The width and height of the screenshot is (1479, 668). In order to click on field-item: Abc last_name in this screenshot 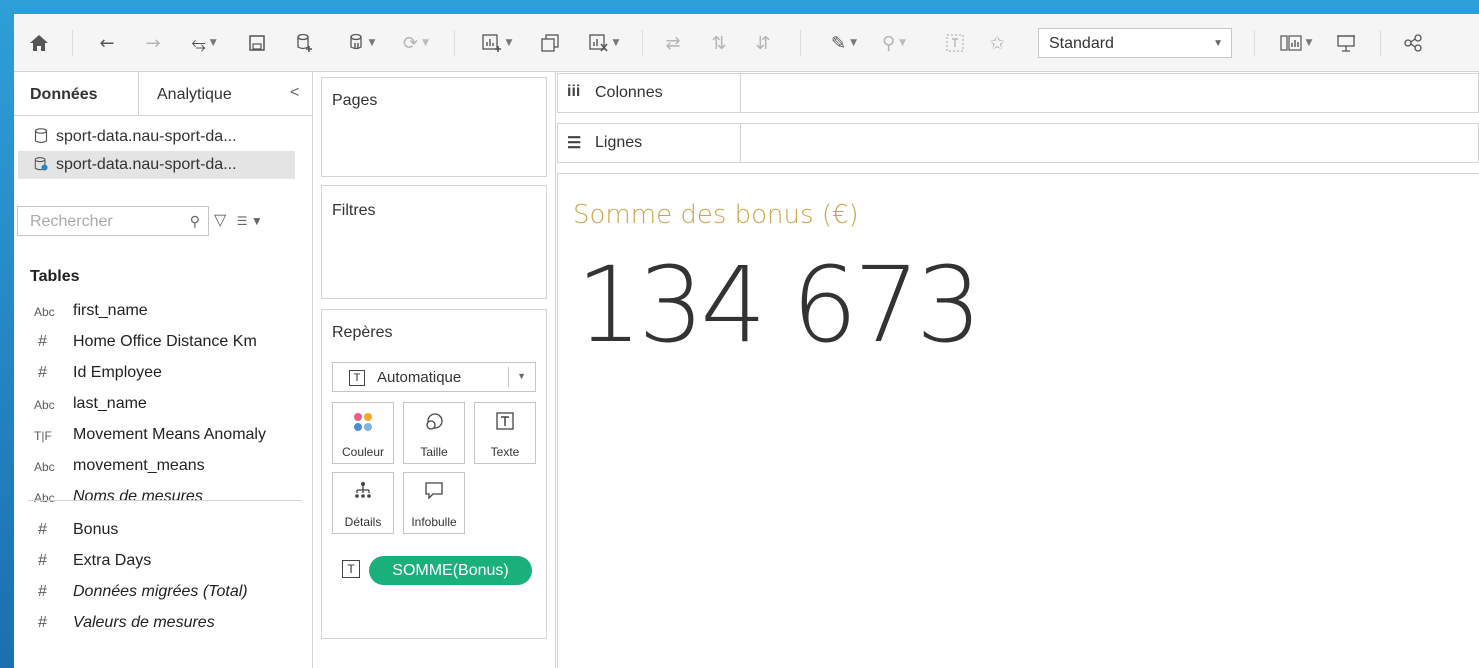, I will do `click(163, 406)`.